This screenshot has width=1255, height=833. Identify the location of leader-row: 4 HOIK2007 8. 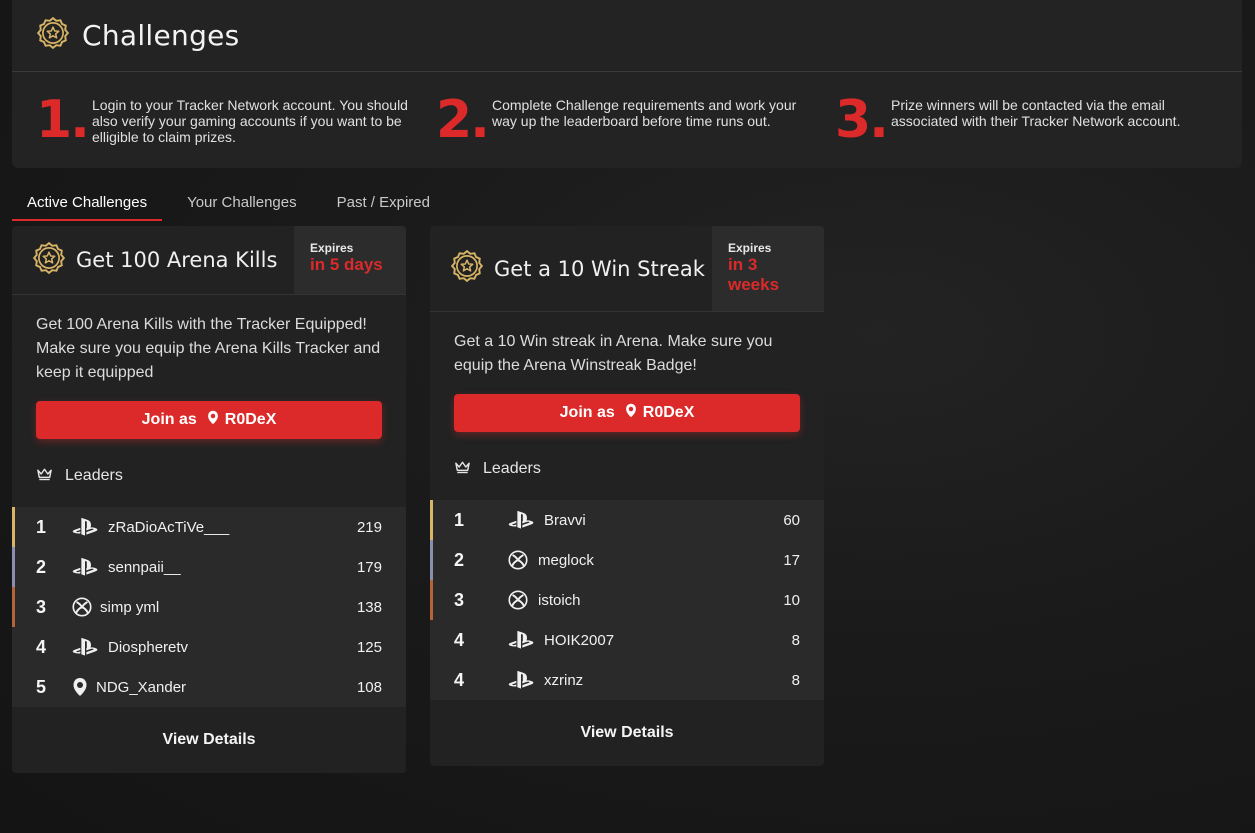
(627, 640).